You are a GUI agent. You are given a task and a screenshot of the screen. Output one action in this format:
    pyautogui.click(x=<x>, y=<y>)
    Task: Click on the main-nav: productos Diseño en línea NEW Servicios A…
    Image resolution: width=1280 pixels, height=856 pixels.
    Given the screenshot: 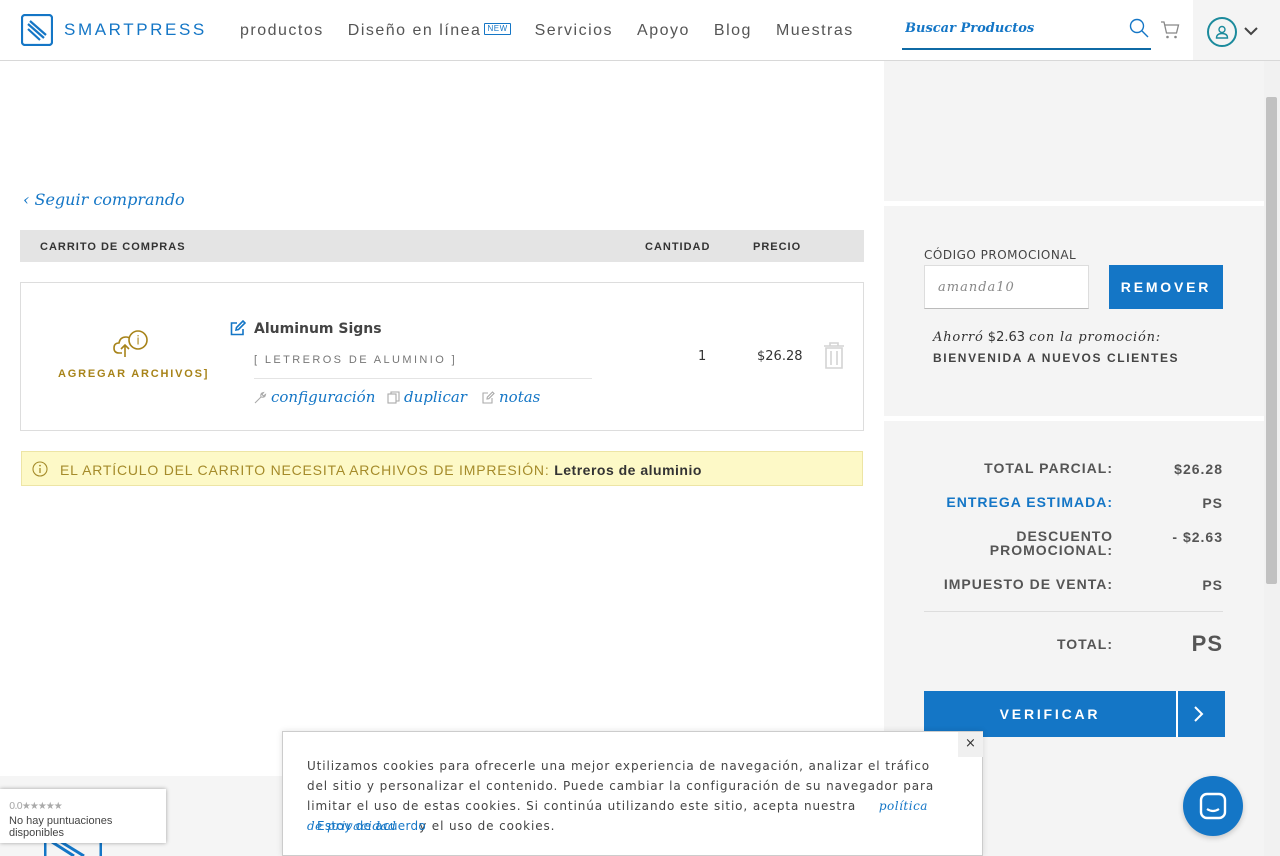 What is the action you would take?
    pyautogui.click(x=559, y=31)
    